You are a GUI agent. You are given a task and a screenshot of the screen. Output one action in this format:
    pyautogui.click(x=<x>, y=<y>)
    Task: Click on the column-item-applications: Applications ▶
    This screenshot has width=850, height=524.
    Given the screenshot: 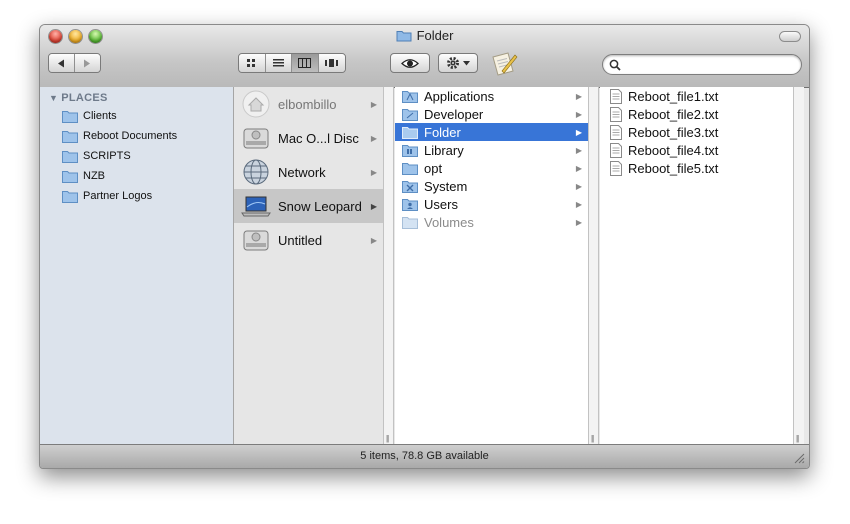 What is the action you would take?
    pyautogui.click(x=491, y=96)
    